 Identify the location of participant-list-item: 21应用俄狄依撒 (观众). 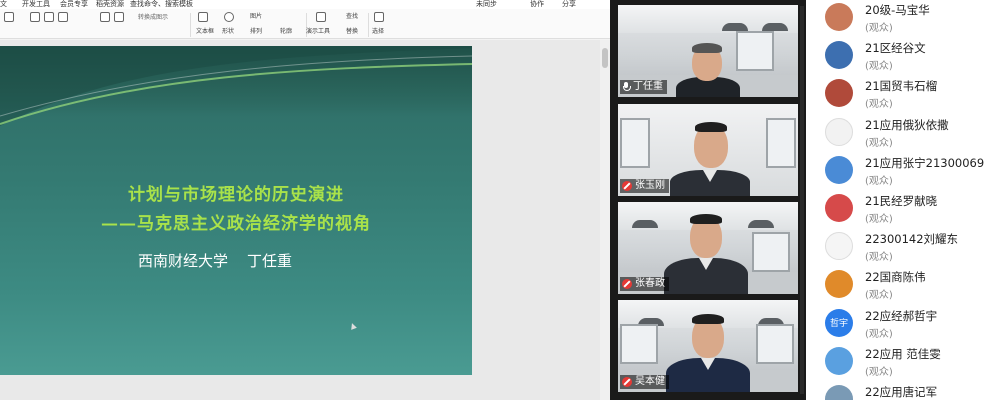
(903, 132).